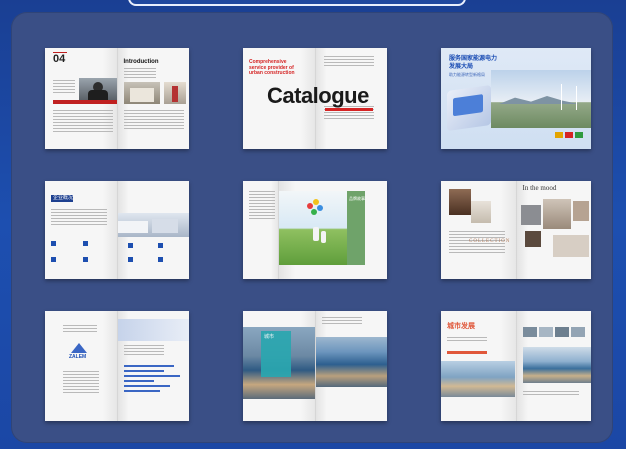 The width and height of the screenshot is (626, 449). I want to click on red-strip, so click(85, 102).